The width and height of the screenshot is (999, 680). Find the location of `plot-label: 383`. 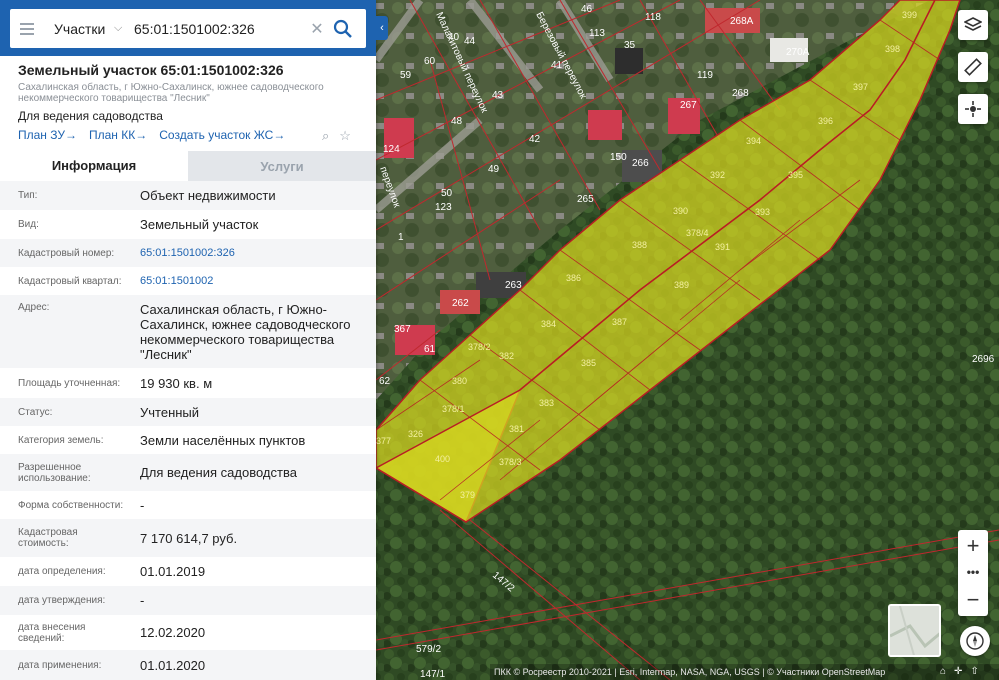

plot-label: 383 is located at coordinates (546, 403).